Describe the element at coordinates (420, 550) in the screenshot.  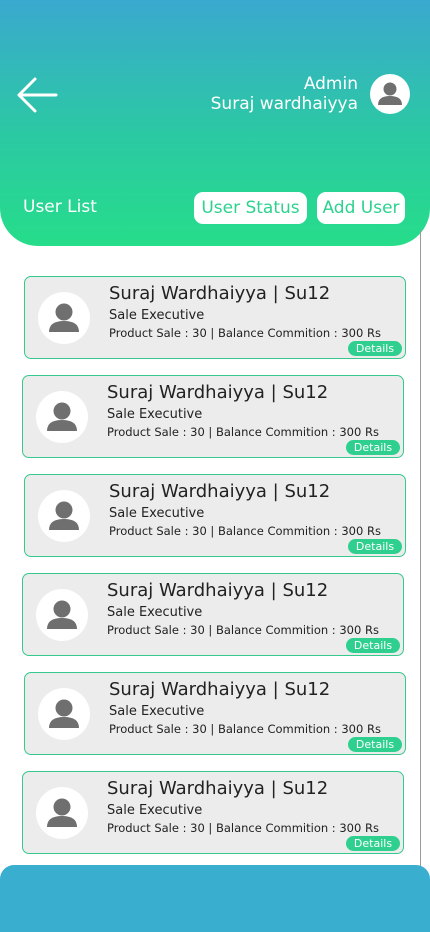
I see `scrollbar` at that location.